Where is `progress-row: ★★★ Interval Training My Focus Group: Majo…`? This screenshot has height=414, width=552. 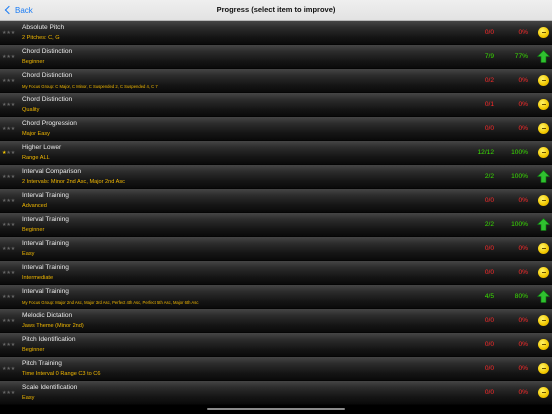 progress-row: ★★★ Interval Training My Focus Group: Majo… is located at coordinates (276, 297).